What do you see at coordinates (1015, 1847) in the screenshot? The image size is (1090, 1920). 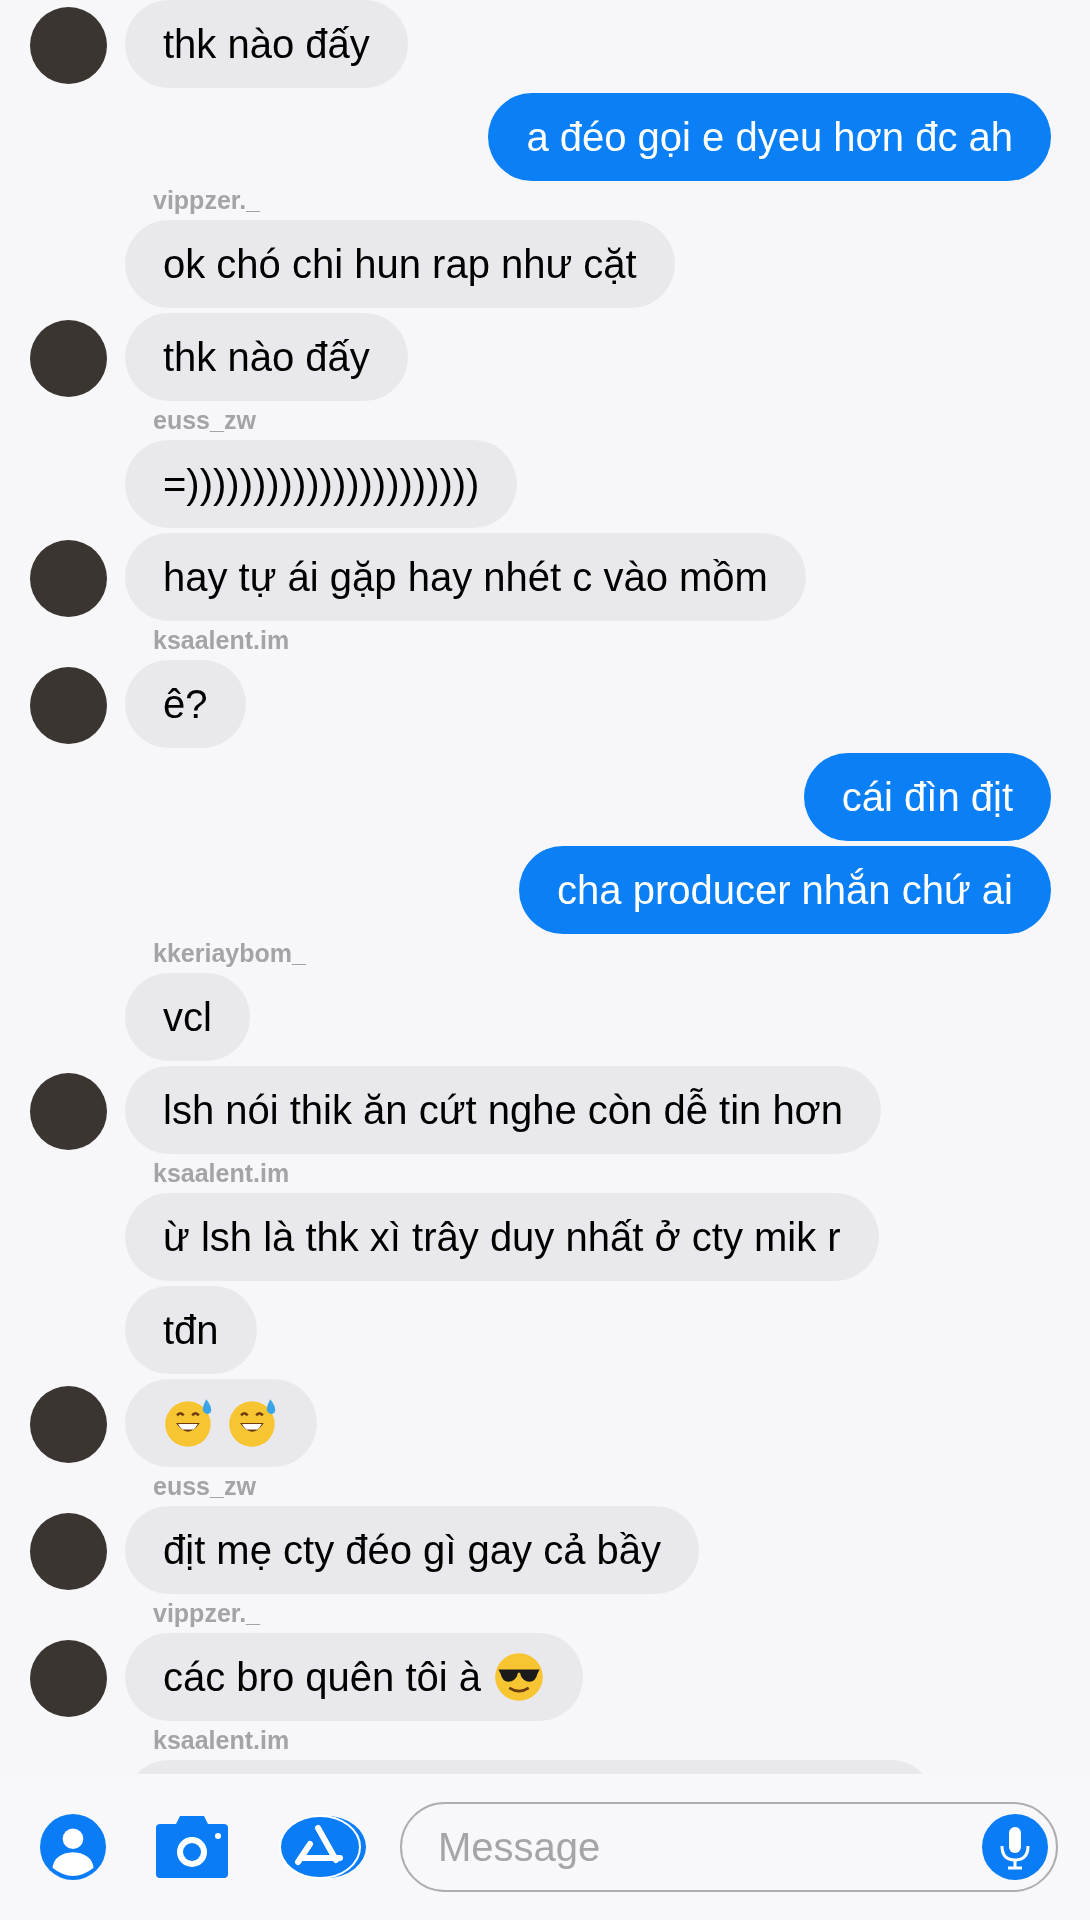 I see `microphone-icon` at bounding box center [1015, 1847].